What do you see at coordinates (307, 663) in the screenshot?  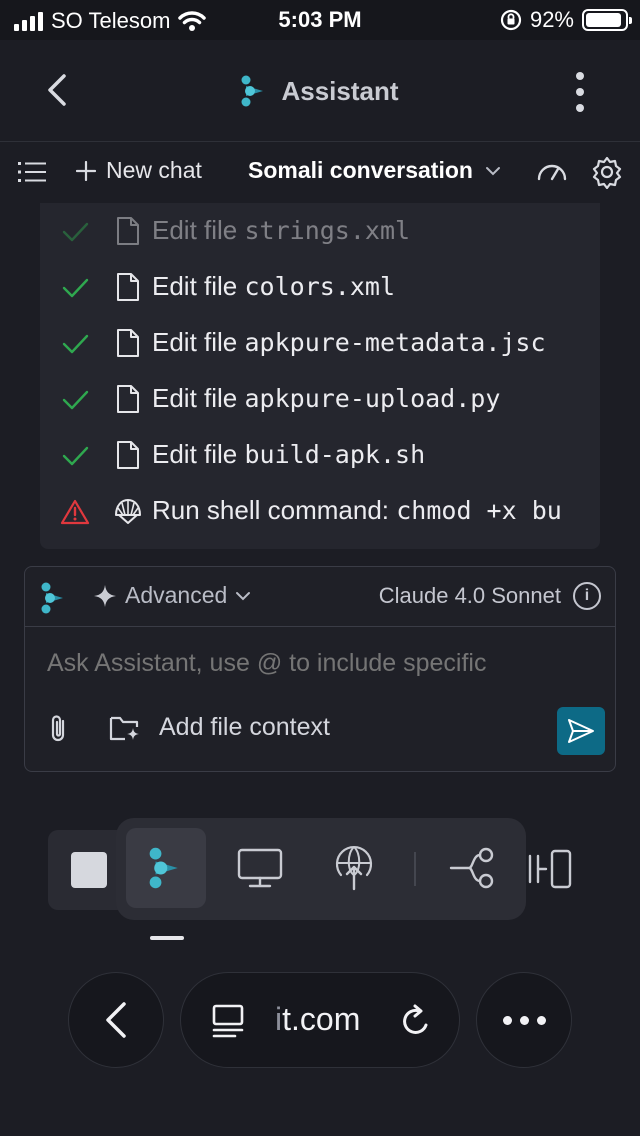 I see `chat-input` at bounding box center [307, 663].